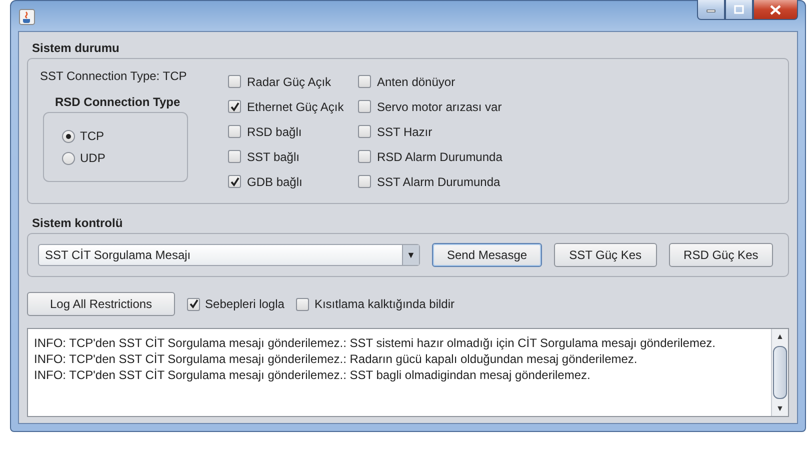  Describe the element at coordinates (92, 136) in the screenshot. I see `radio-label: TCP` at that location.